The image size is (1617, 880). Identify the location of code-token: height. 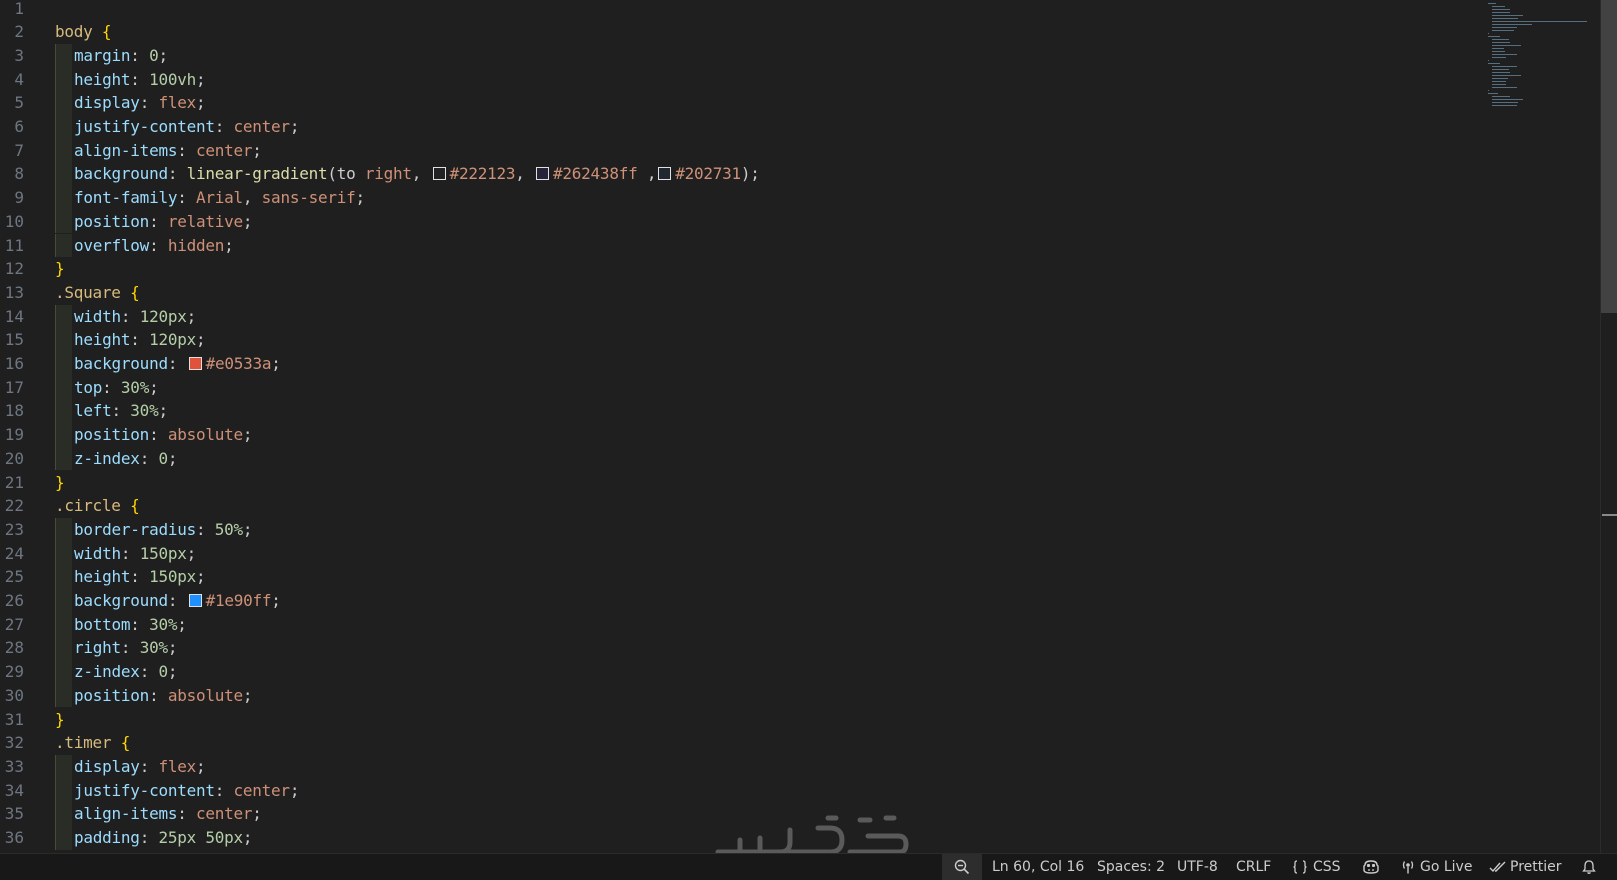
(102, 577).